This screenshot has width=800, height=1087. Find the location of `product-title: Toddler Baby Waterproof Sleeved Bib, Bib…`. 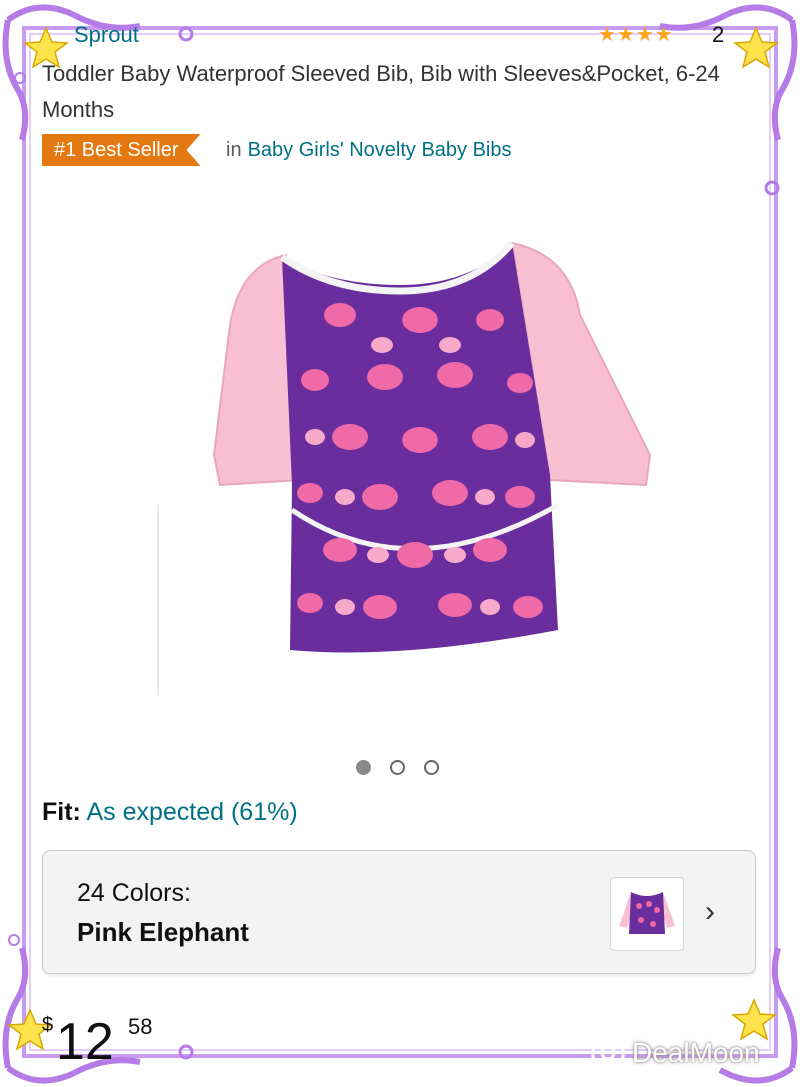

product-title: Toddler Baby Waterproof Sleeved Bib, Bib… is located at coordinates (381, 91).